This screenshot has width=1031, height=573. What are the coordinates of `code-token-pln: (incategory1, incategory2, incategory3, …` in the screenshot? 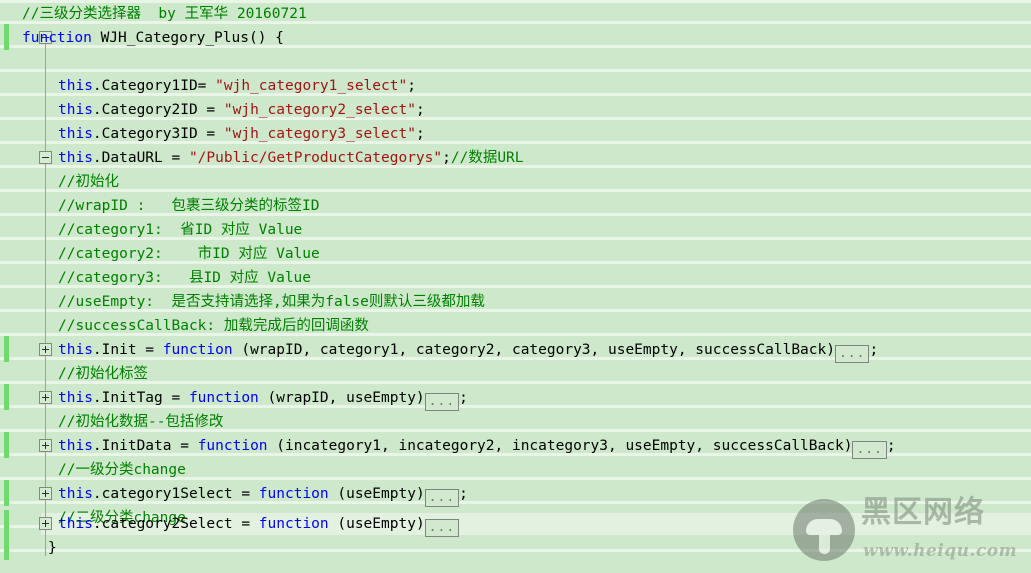 It's located at (560, 446).